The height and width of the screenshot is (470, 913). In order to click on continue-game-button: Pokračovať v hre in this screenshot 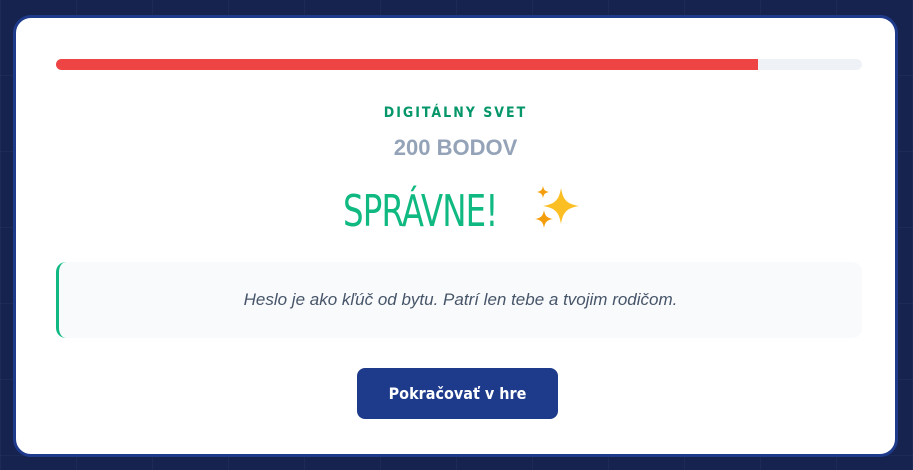, I will do `click(457, 393)`.